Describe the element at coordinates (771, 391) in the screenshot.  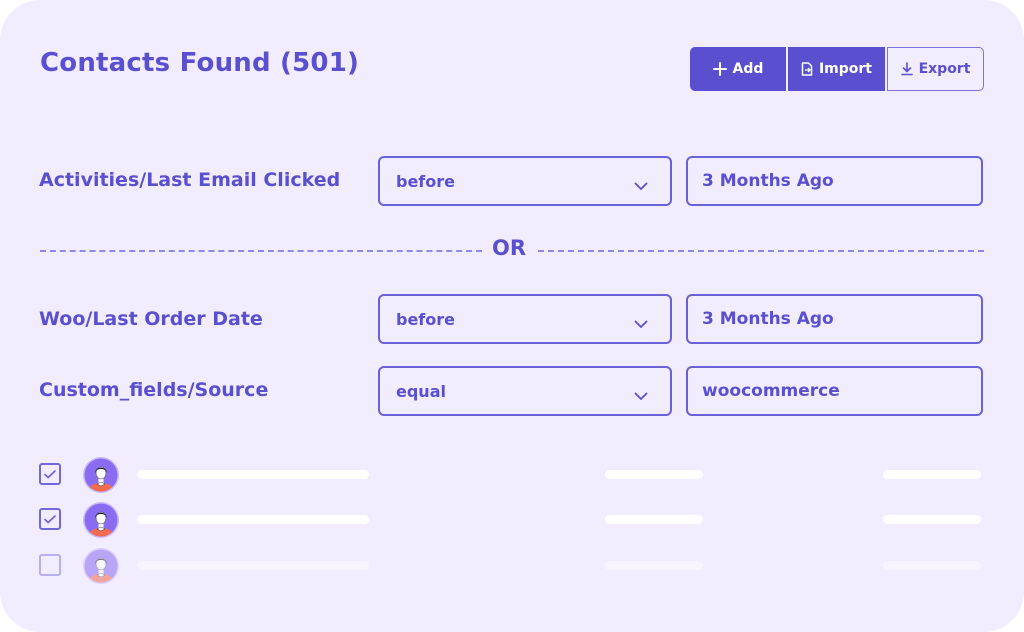
I see `input-value: woocommerce` at that location.